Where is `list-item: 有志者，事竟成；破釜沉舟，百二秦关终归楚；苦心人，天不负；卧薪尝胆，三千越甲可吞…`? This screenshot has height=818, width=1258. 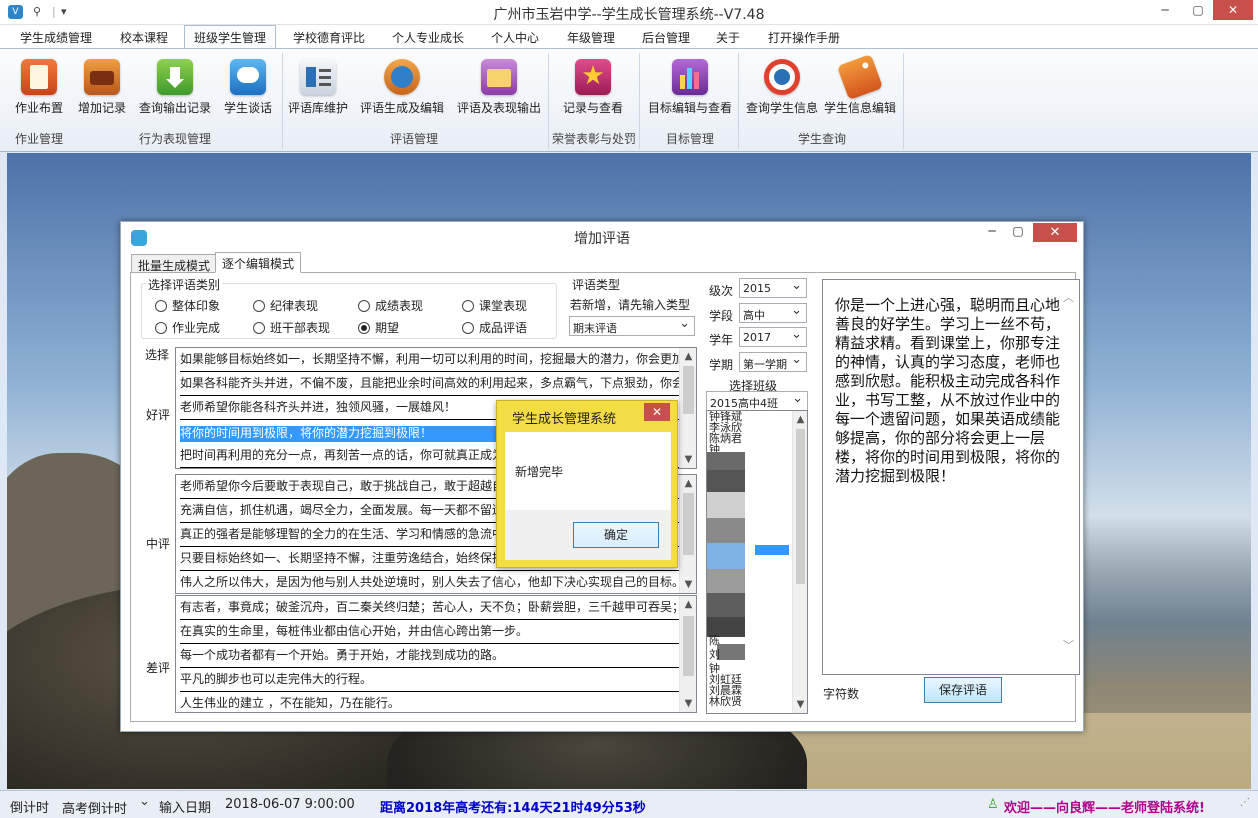 list-item: 有志者，事竟成；破釜沉舟，百二秦关终归楚；苦心人，天不负；卧薪尝胆，三千越甲可吞… is located at coordinates (430, 608).